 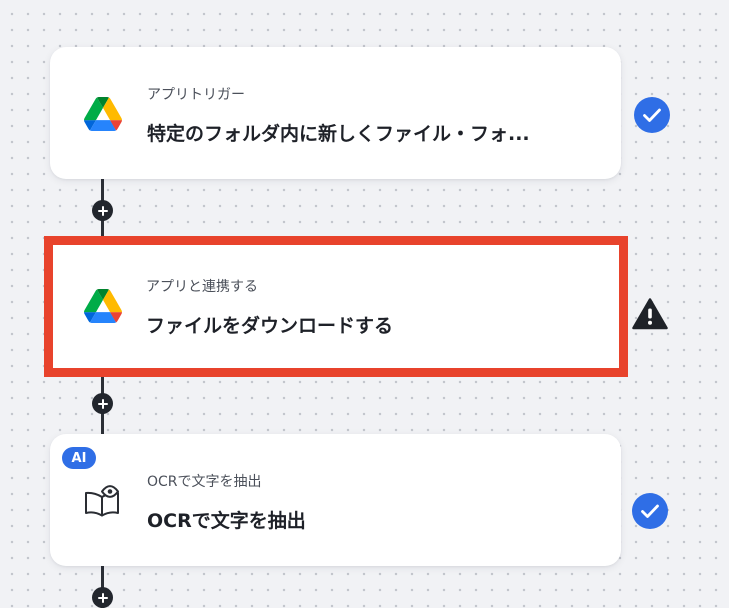 I want to click on step-type-label: アプリと連携する, so click(x=202, y=287).